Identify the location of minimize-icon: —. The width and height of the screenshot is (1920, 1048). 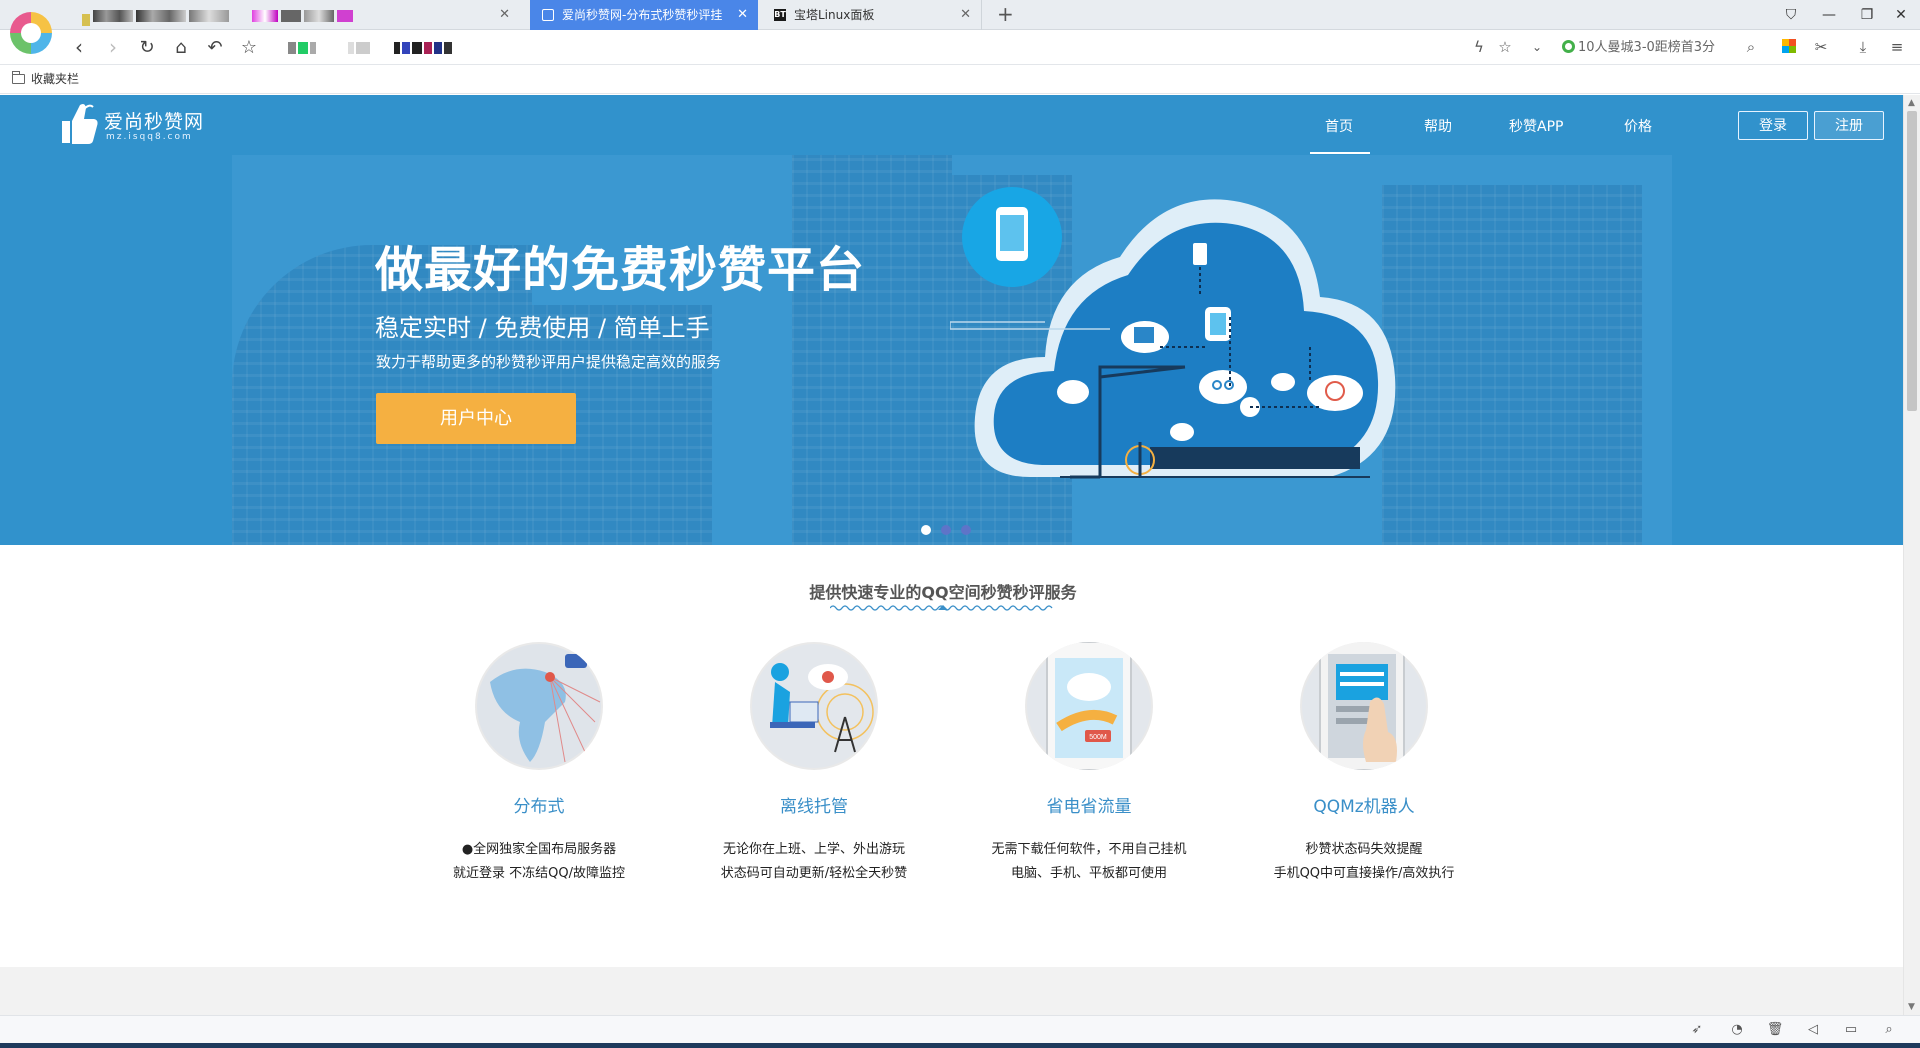
(1829, 15).